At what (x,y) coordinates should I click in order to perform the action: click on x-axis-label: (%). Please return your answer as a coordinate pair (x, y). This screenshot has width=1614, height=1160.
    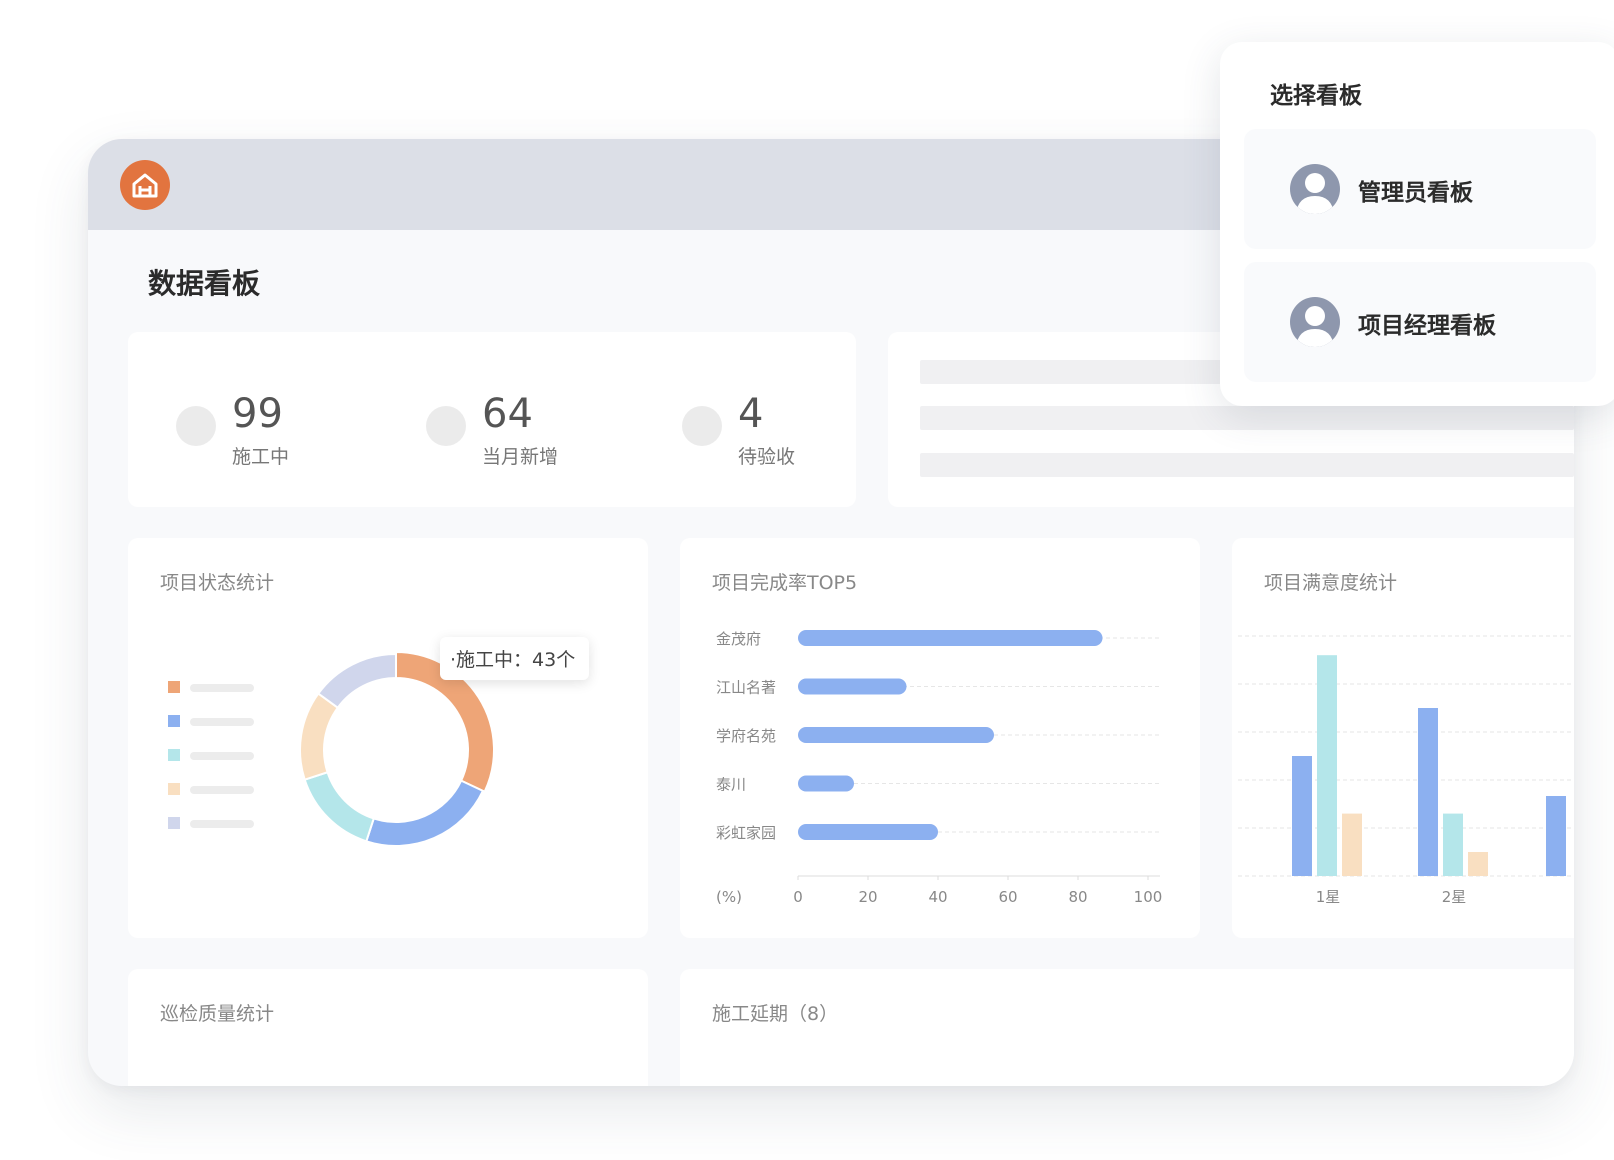
    Looking at the image, I should click on (729, 897).